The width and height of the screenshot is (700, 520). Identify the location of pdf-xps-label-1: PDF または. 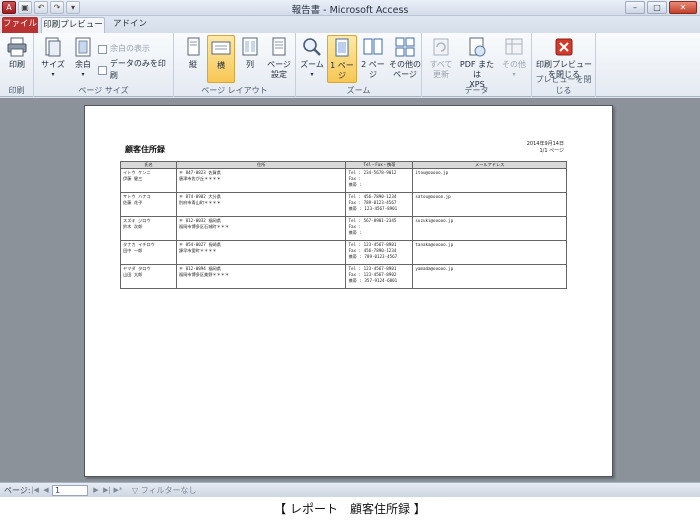
(477, 69).